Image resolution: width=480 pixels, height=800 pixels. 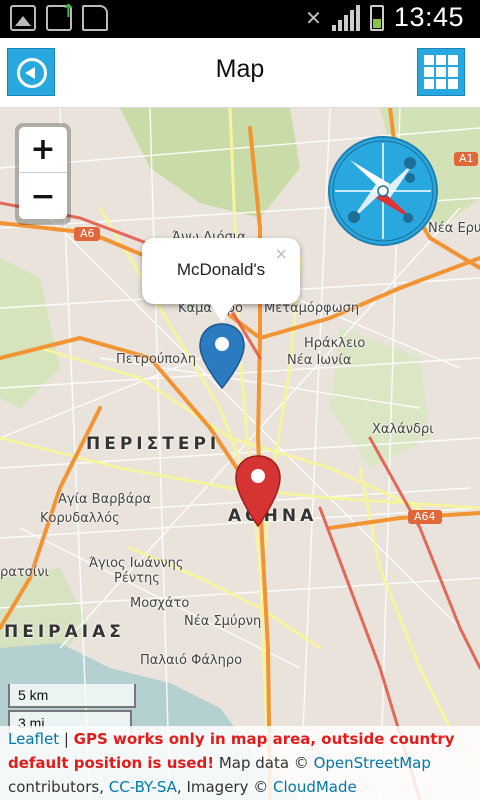 I want to click on road-label-a6: A6, so click(x=87, y=233).